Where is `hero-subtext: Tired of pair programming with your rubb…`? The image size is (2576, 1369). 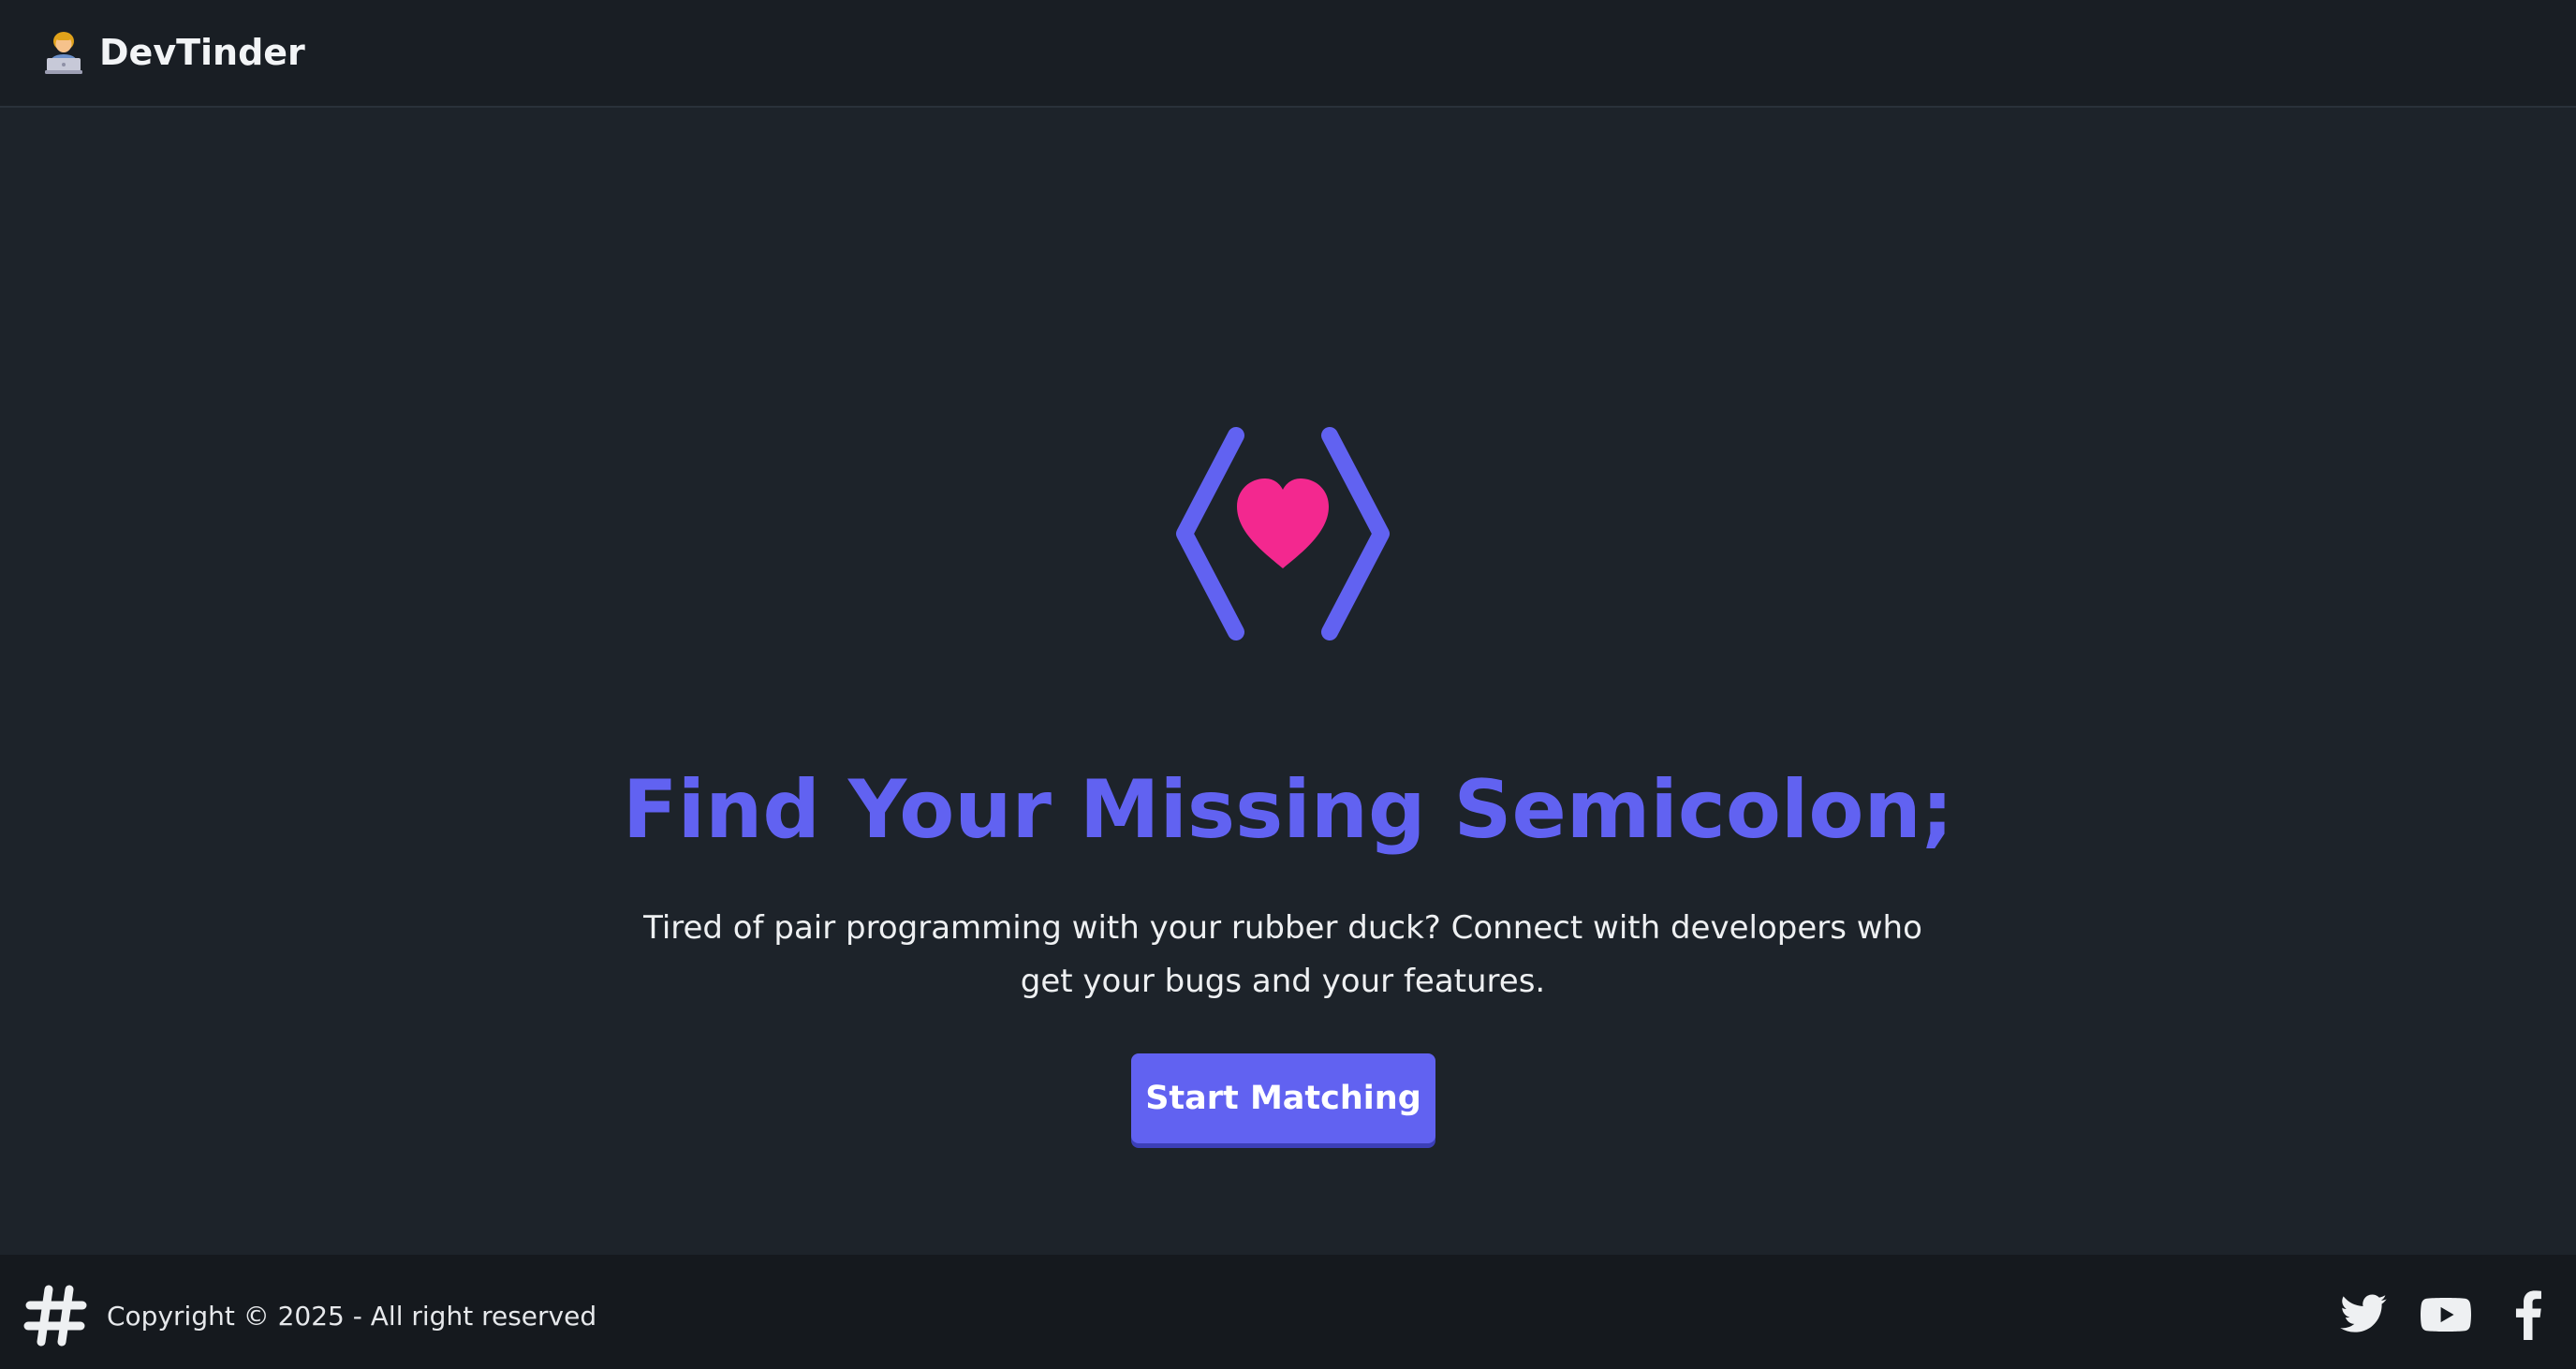 hero-subtext: Tired of pair programming with your rubb… is located at coordinates (1282, 954).